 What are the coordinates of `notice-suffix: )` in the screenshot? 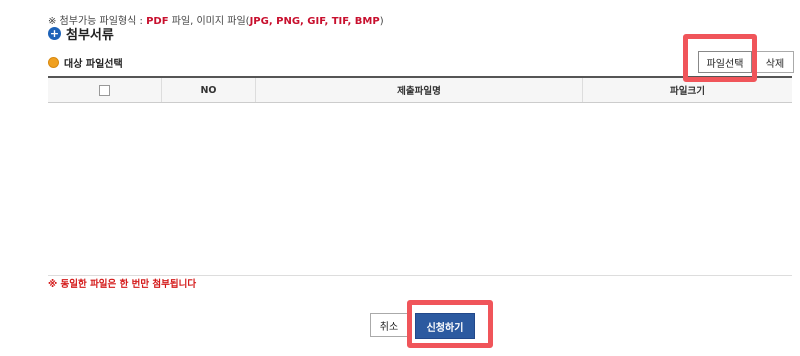 It's located at (381, 21).